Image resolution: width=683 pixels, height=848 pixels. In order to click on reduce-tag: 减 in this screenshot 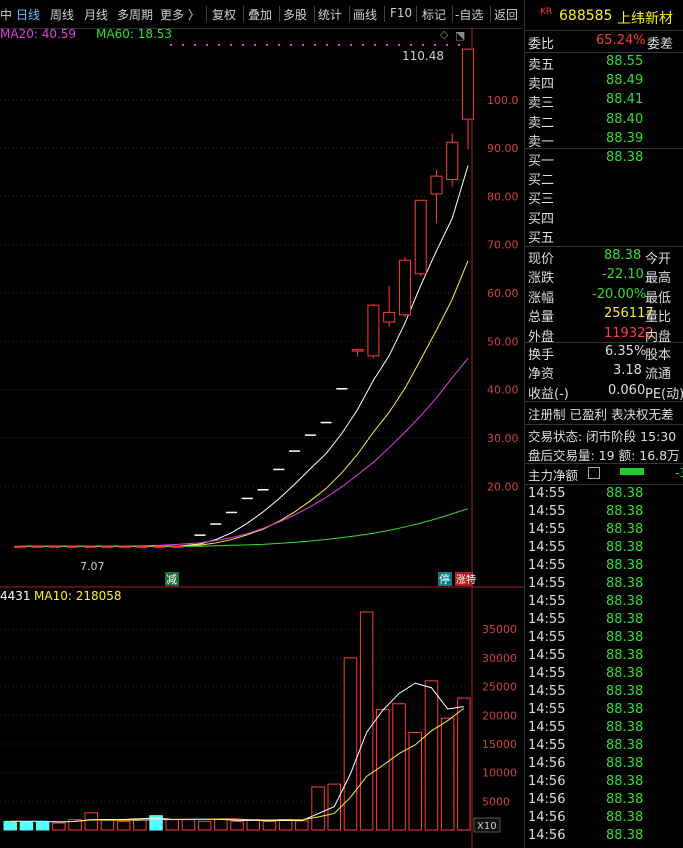, I will do `click(171, 579)`.